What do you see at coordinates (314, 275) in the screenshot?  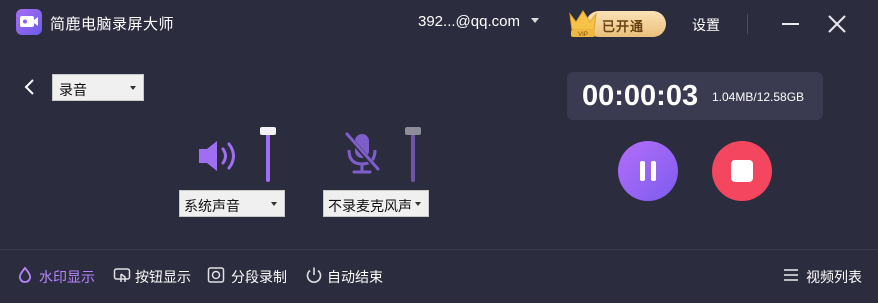 I see `power-icon` at bounding box center [314, 275].